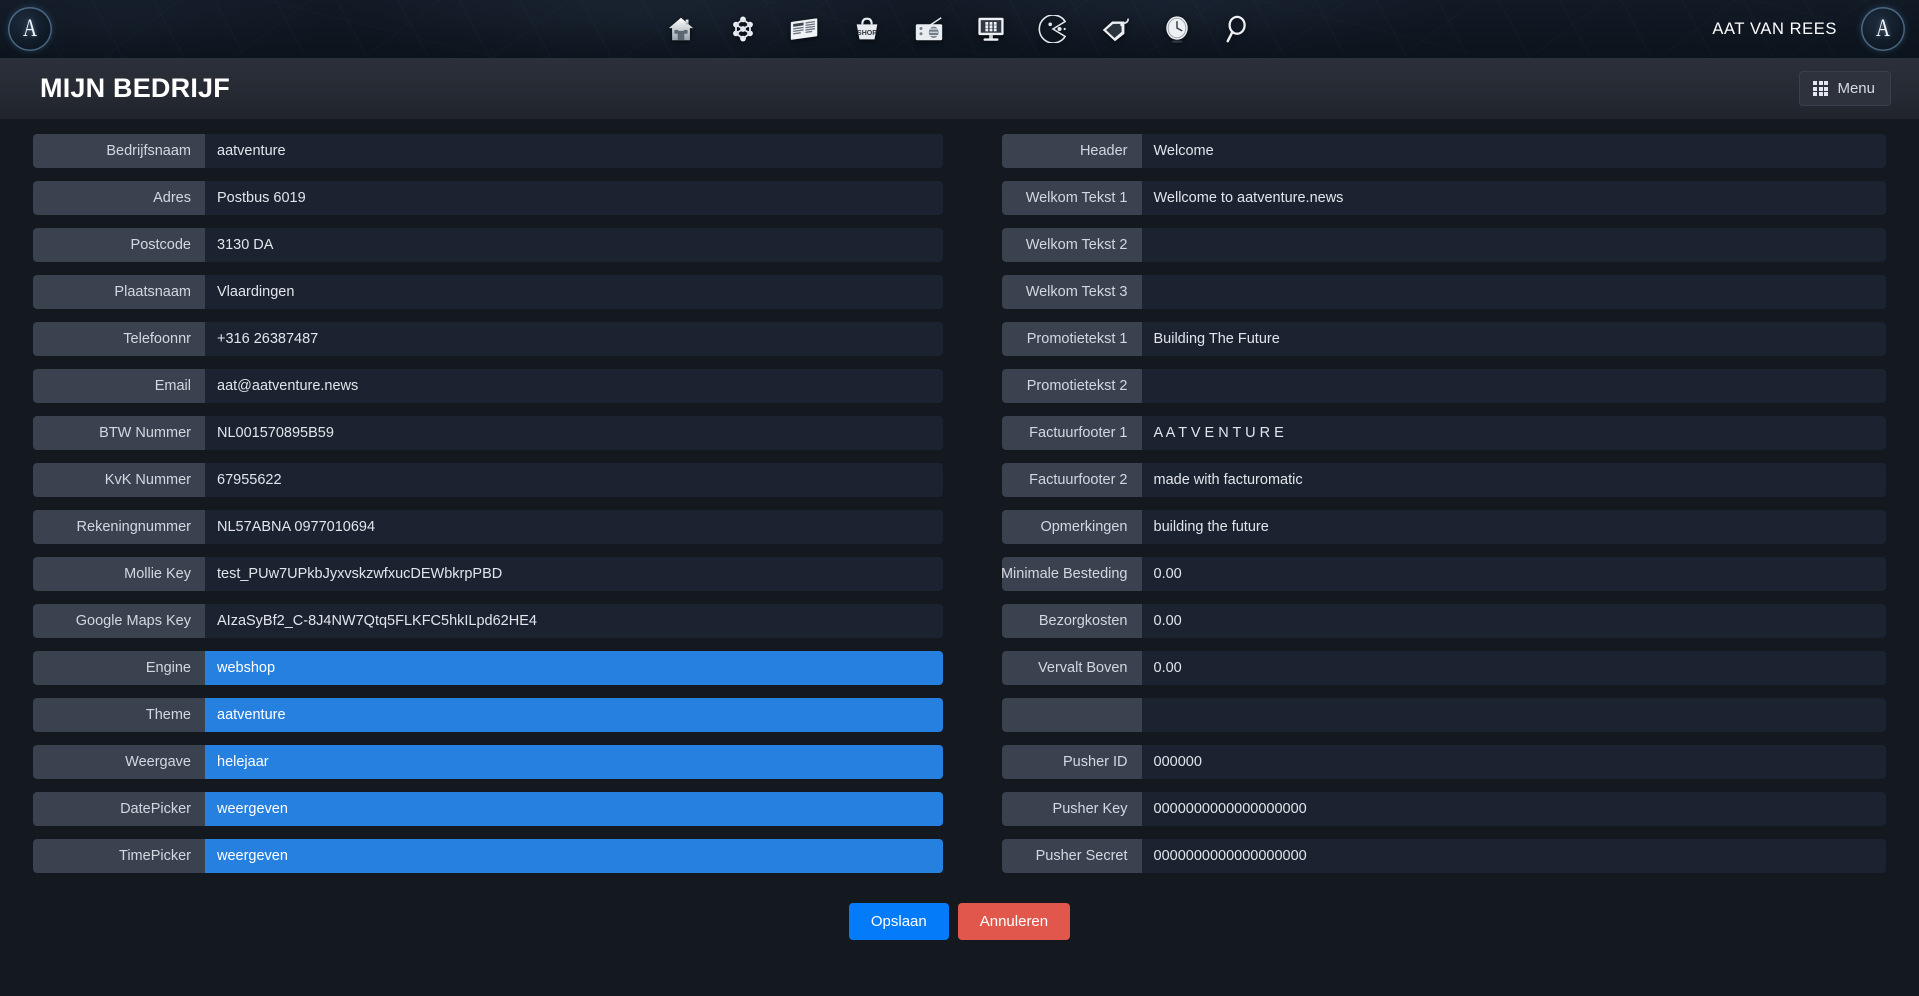 This screenshot has height=996, width=1919. What do you see at coordinates (1513, 433) in the screenshot?
I see `field-value-input: A A T V E N T U R E` at bounding box center [1513, 433].